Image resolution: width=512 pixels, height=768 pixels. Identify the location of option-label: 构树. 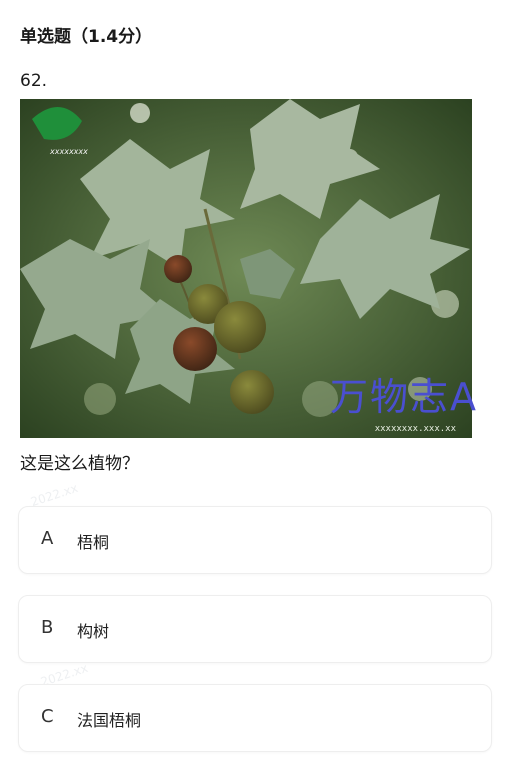
(93, 631).